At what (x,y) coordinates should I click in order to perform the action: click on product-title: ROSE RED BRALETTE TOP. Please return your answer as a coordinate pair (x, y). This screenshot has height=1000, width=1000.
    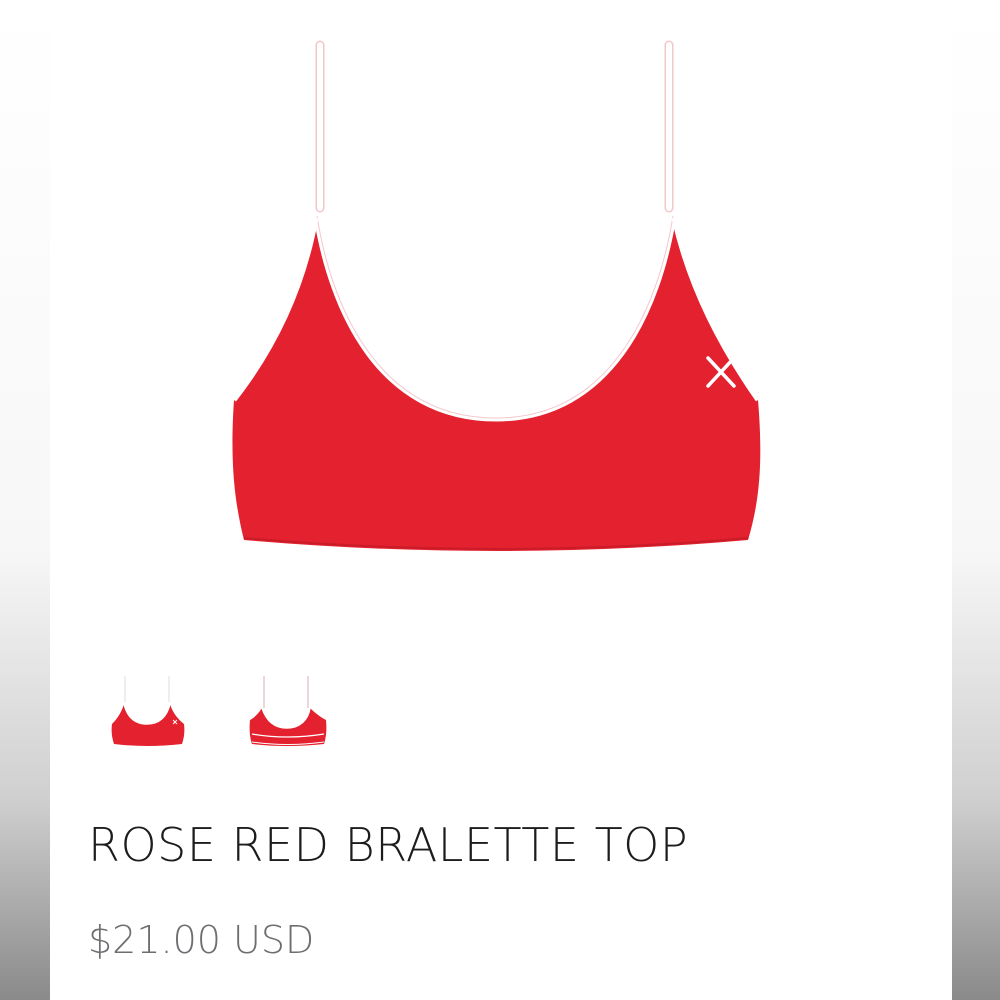
    Looking at the image, I should click on (388, 845).